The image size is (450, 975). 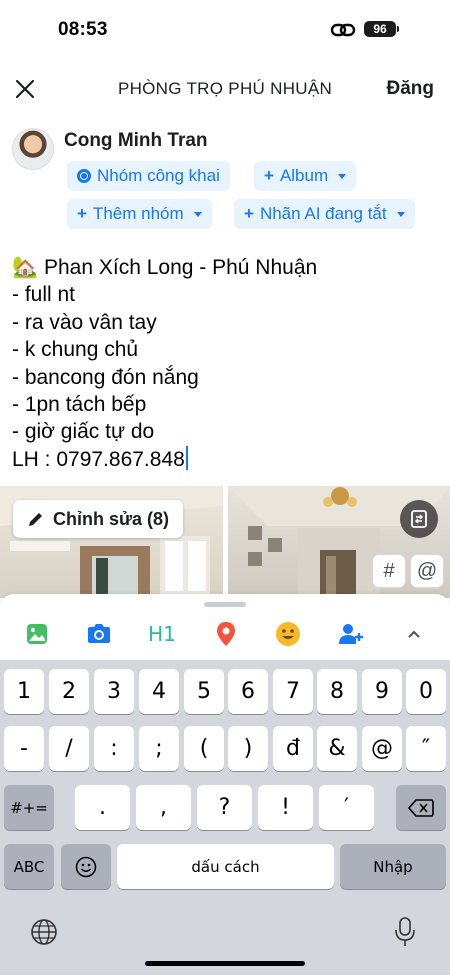 I want to click on delete-key, so click(x=421, y=807).